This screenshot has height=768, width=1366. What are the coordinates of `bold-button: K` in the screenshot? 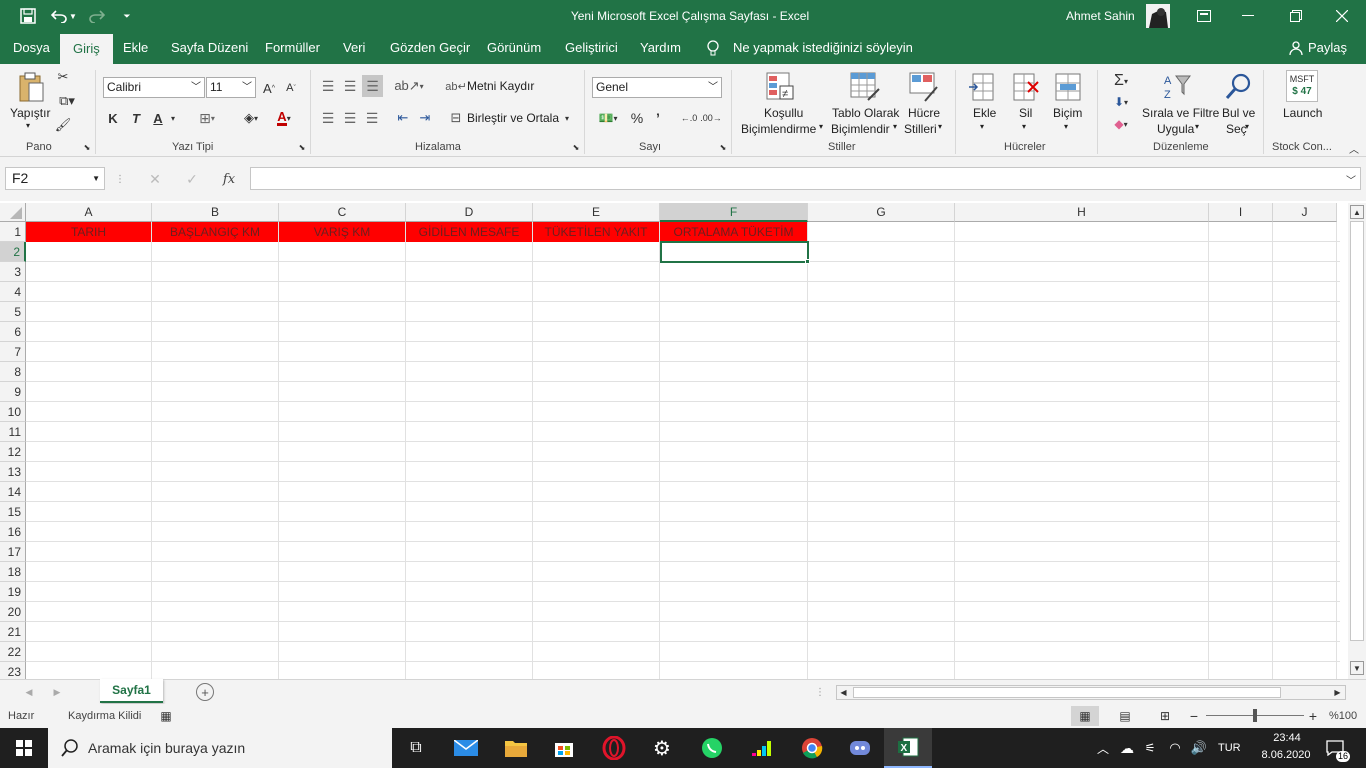 It's located at (113, 118).